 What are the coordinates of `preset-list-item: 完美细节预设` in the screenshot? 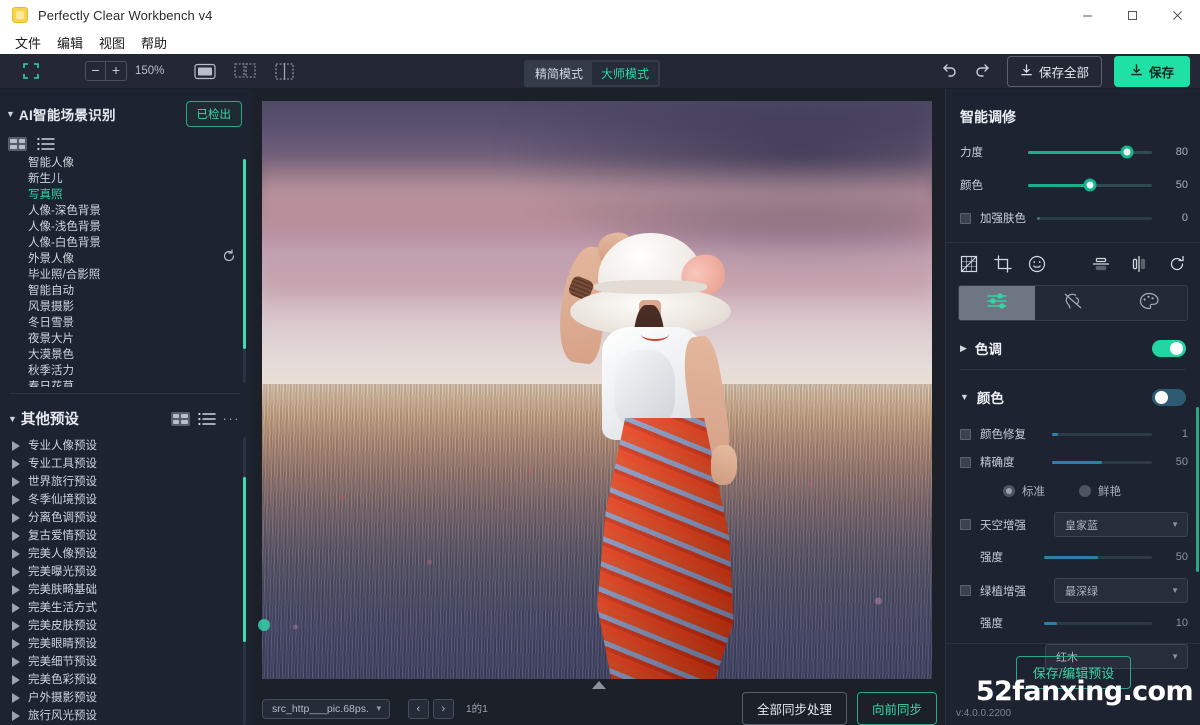 It's located at (130, 662).